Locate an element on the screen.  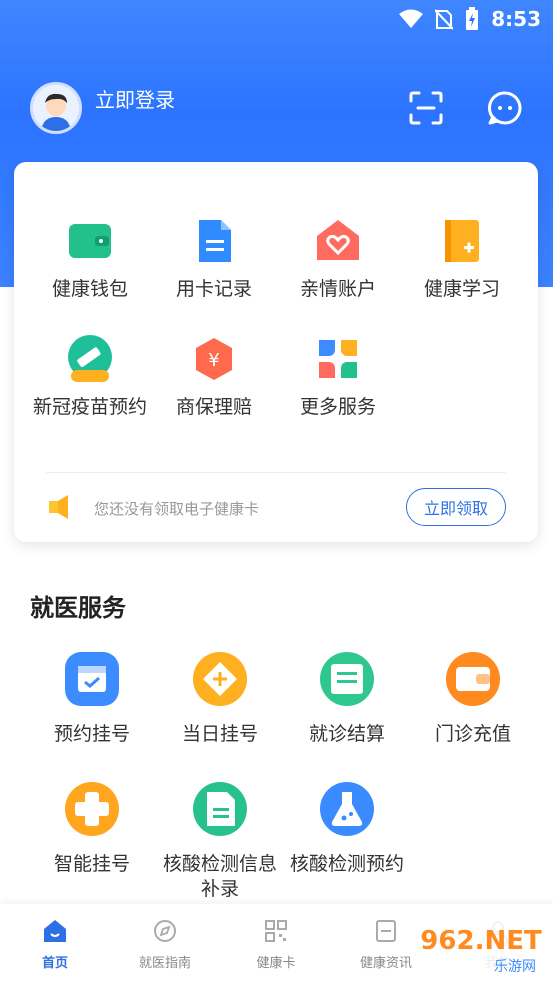
receipt-icon is located at coordinates (347, 679).